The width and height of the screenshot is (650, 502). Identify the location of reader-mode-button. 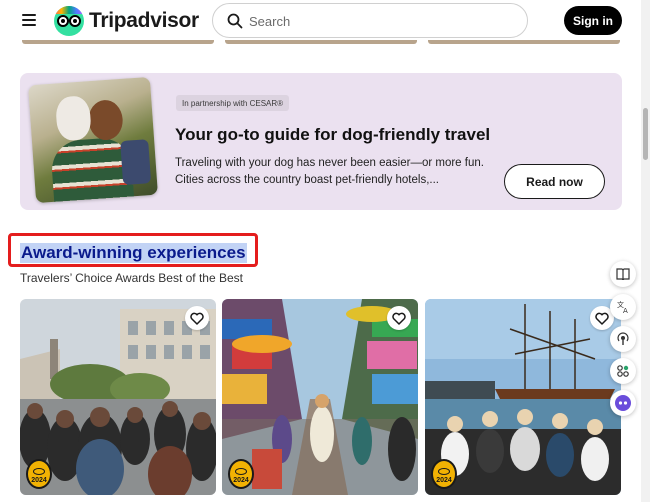
(623, 274).